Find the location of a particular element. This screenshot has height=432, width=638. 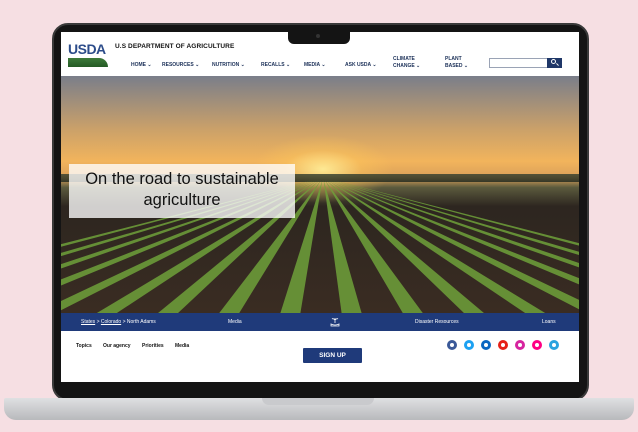

nav-ask-usda: ASK USDA ⌄ is located at coordinates (361, 65).